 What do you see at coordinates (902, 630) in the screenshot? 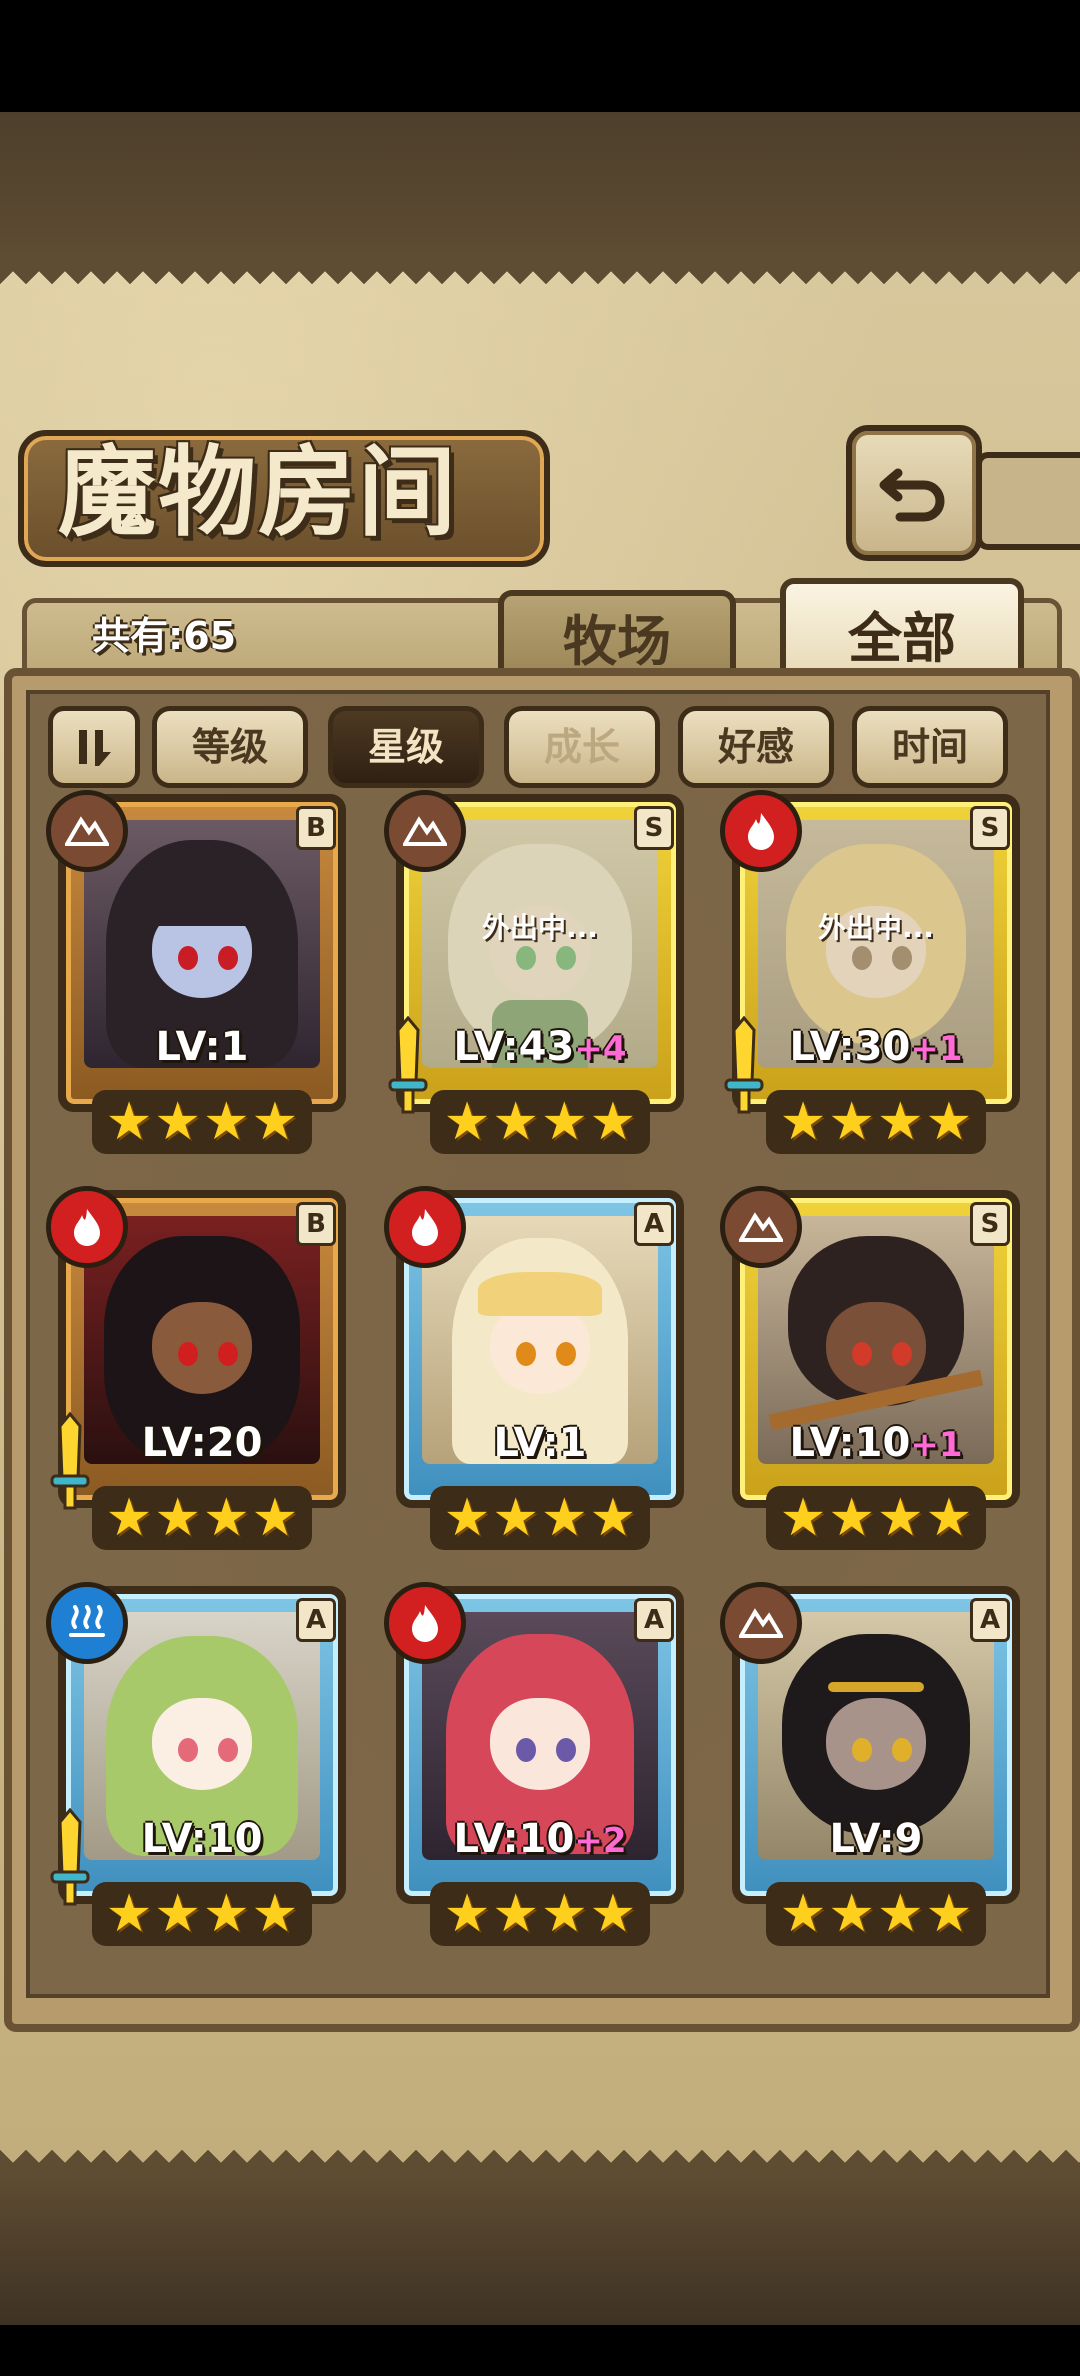
I see `tab-all: 全部` at bounding box center [902, 630].